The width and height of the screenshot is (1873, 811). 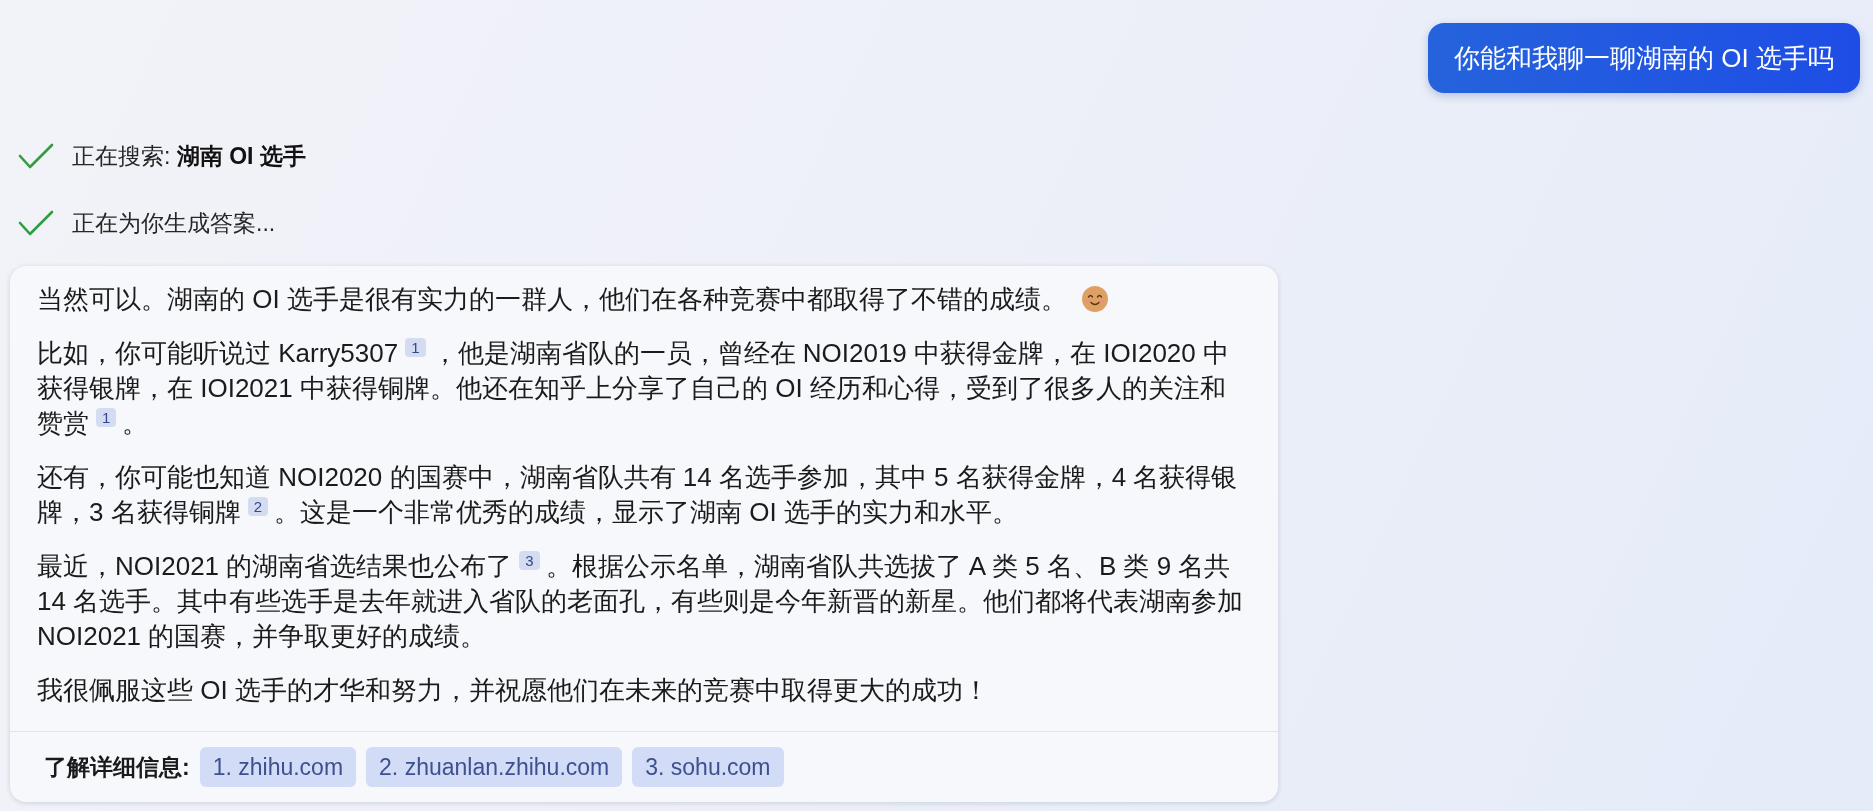 I want to click on answer-paragraph: 当然可以。湖南的 OI 选手是很有实力的一群人，他们在各种竞赛中都取得了不错的成绩。, so click(x=640, y=299).